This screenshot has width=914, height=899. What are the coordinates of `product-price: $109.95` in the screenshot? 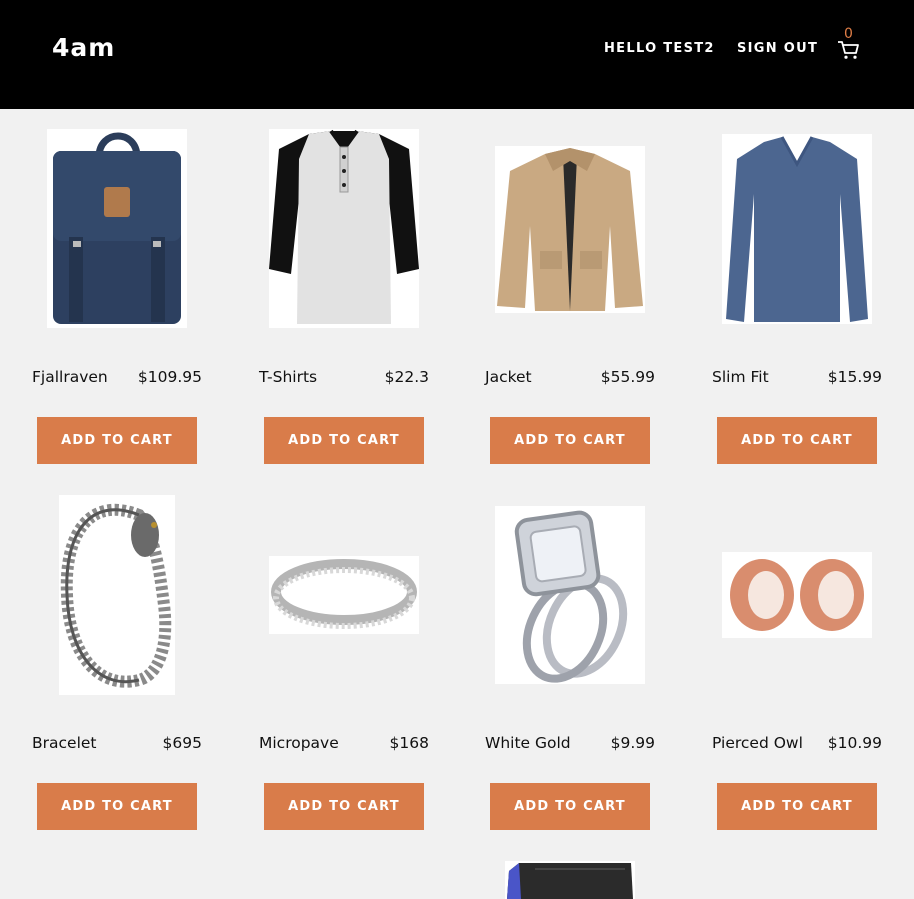 It's located at (169, 377).